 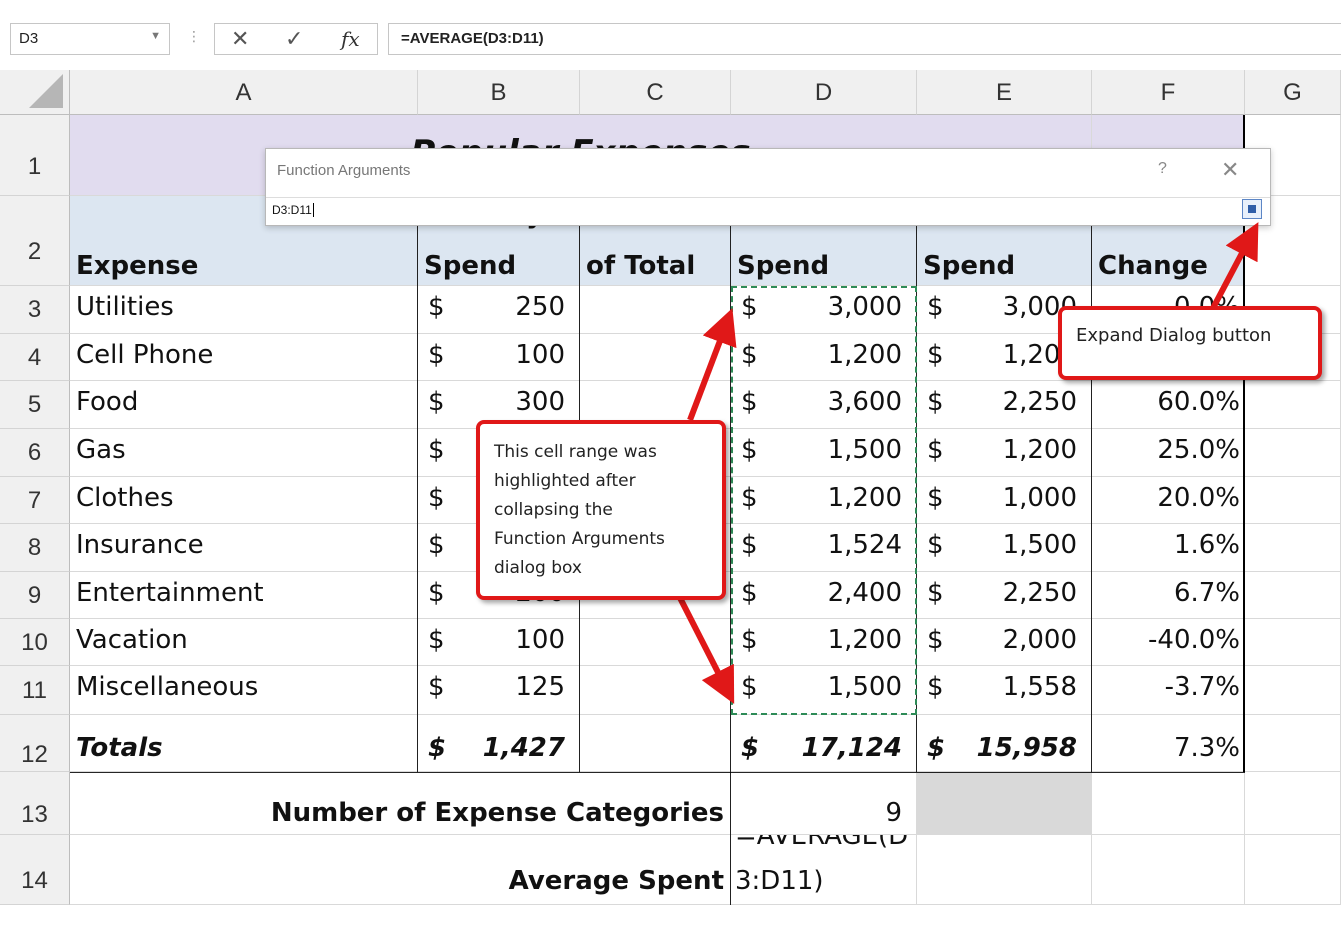 I want to click on range-callout-line: collapsing the, so click(x=553, y=510).